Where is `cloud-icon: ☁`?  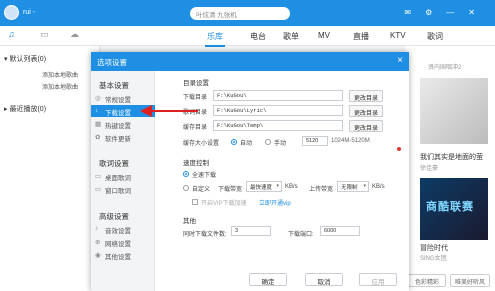
cloud-icon: ☁ is located at coordinates (74, 34).